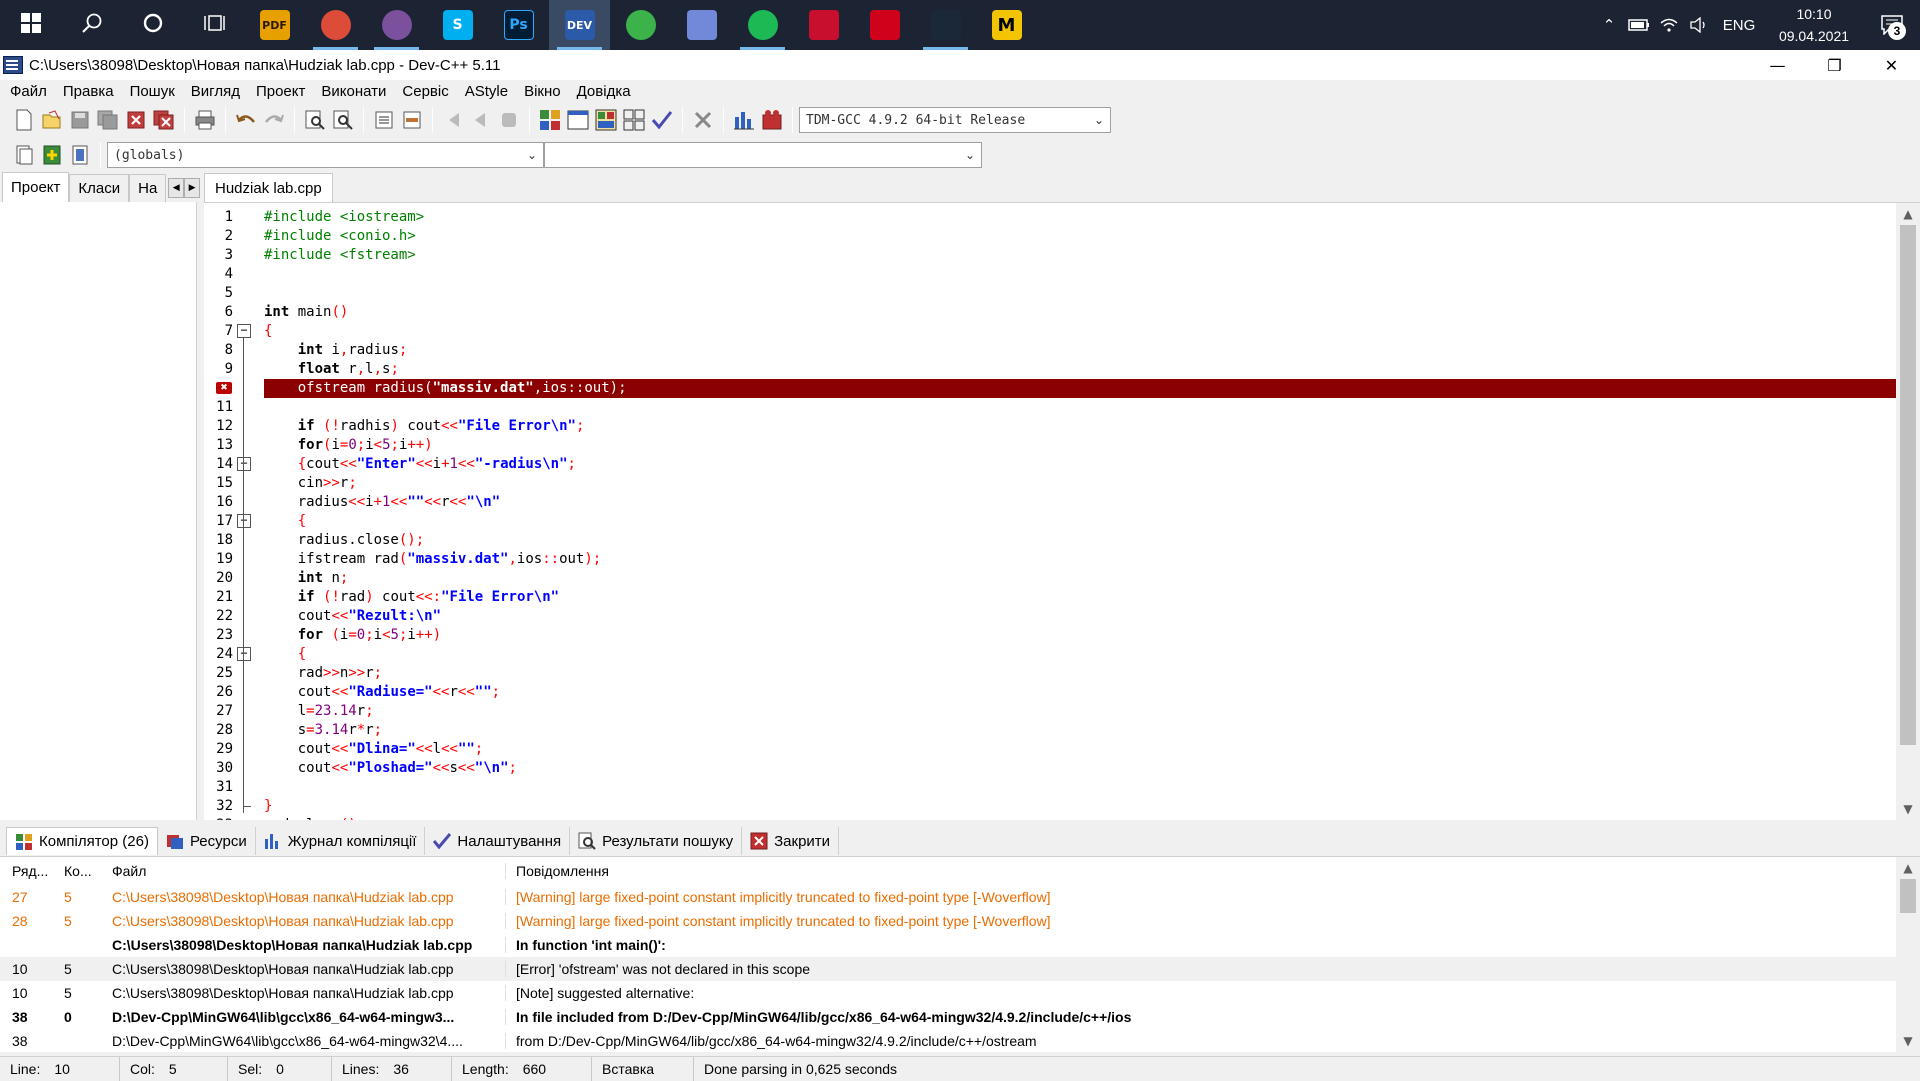  I want to click on code-line: cout<<"Ploshad="<<s<<"\n";, so click(1080, 768).